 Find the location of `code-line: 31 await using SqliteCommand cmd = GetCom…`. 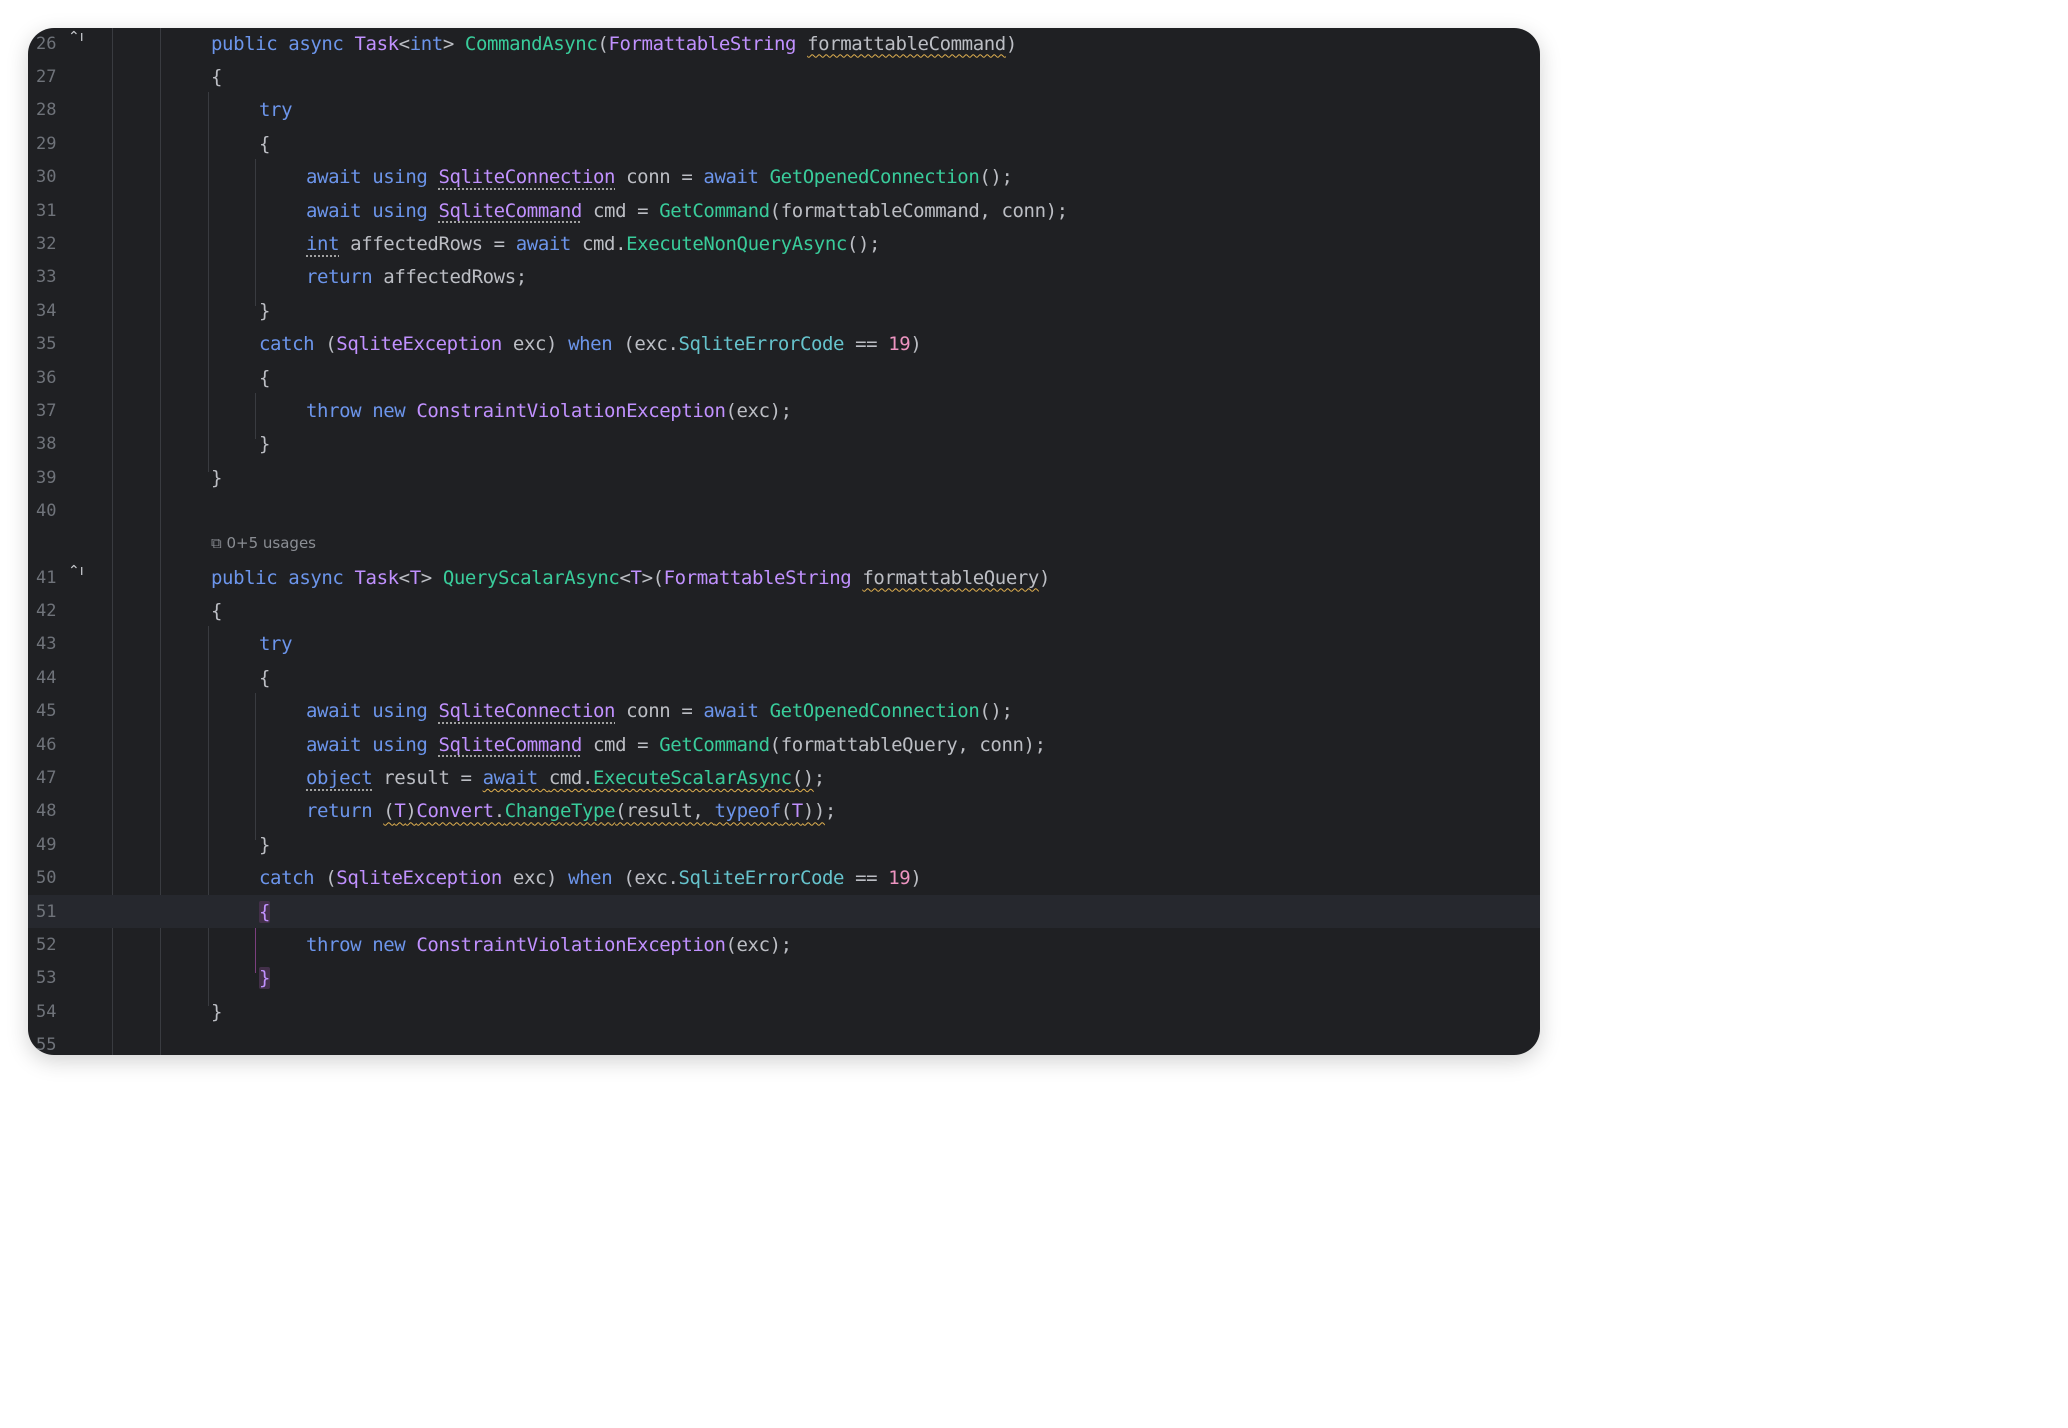

code-line: 31 await using SqliteCommand cmd = GetCom… is located at coordinates (784, 210).